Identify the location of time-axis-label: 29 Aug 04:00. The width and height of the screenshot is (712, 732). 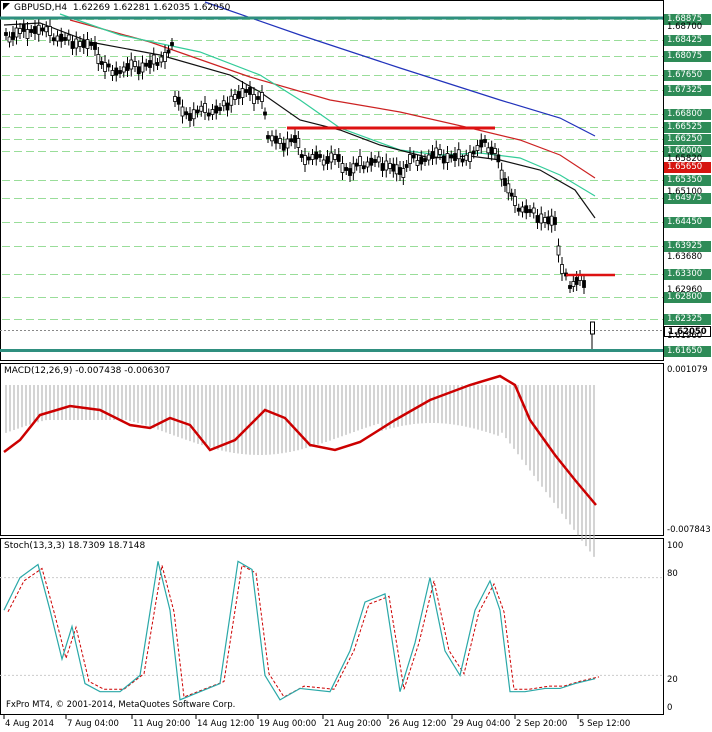
(482, 724).